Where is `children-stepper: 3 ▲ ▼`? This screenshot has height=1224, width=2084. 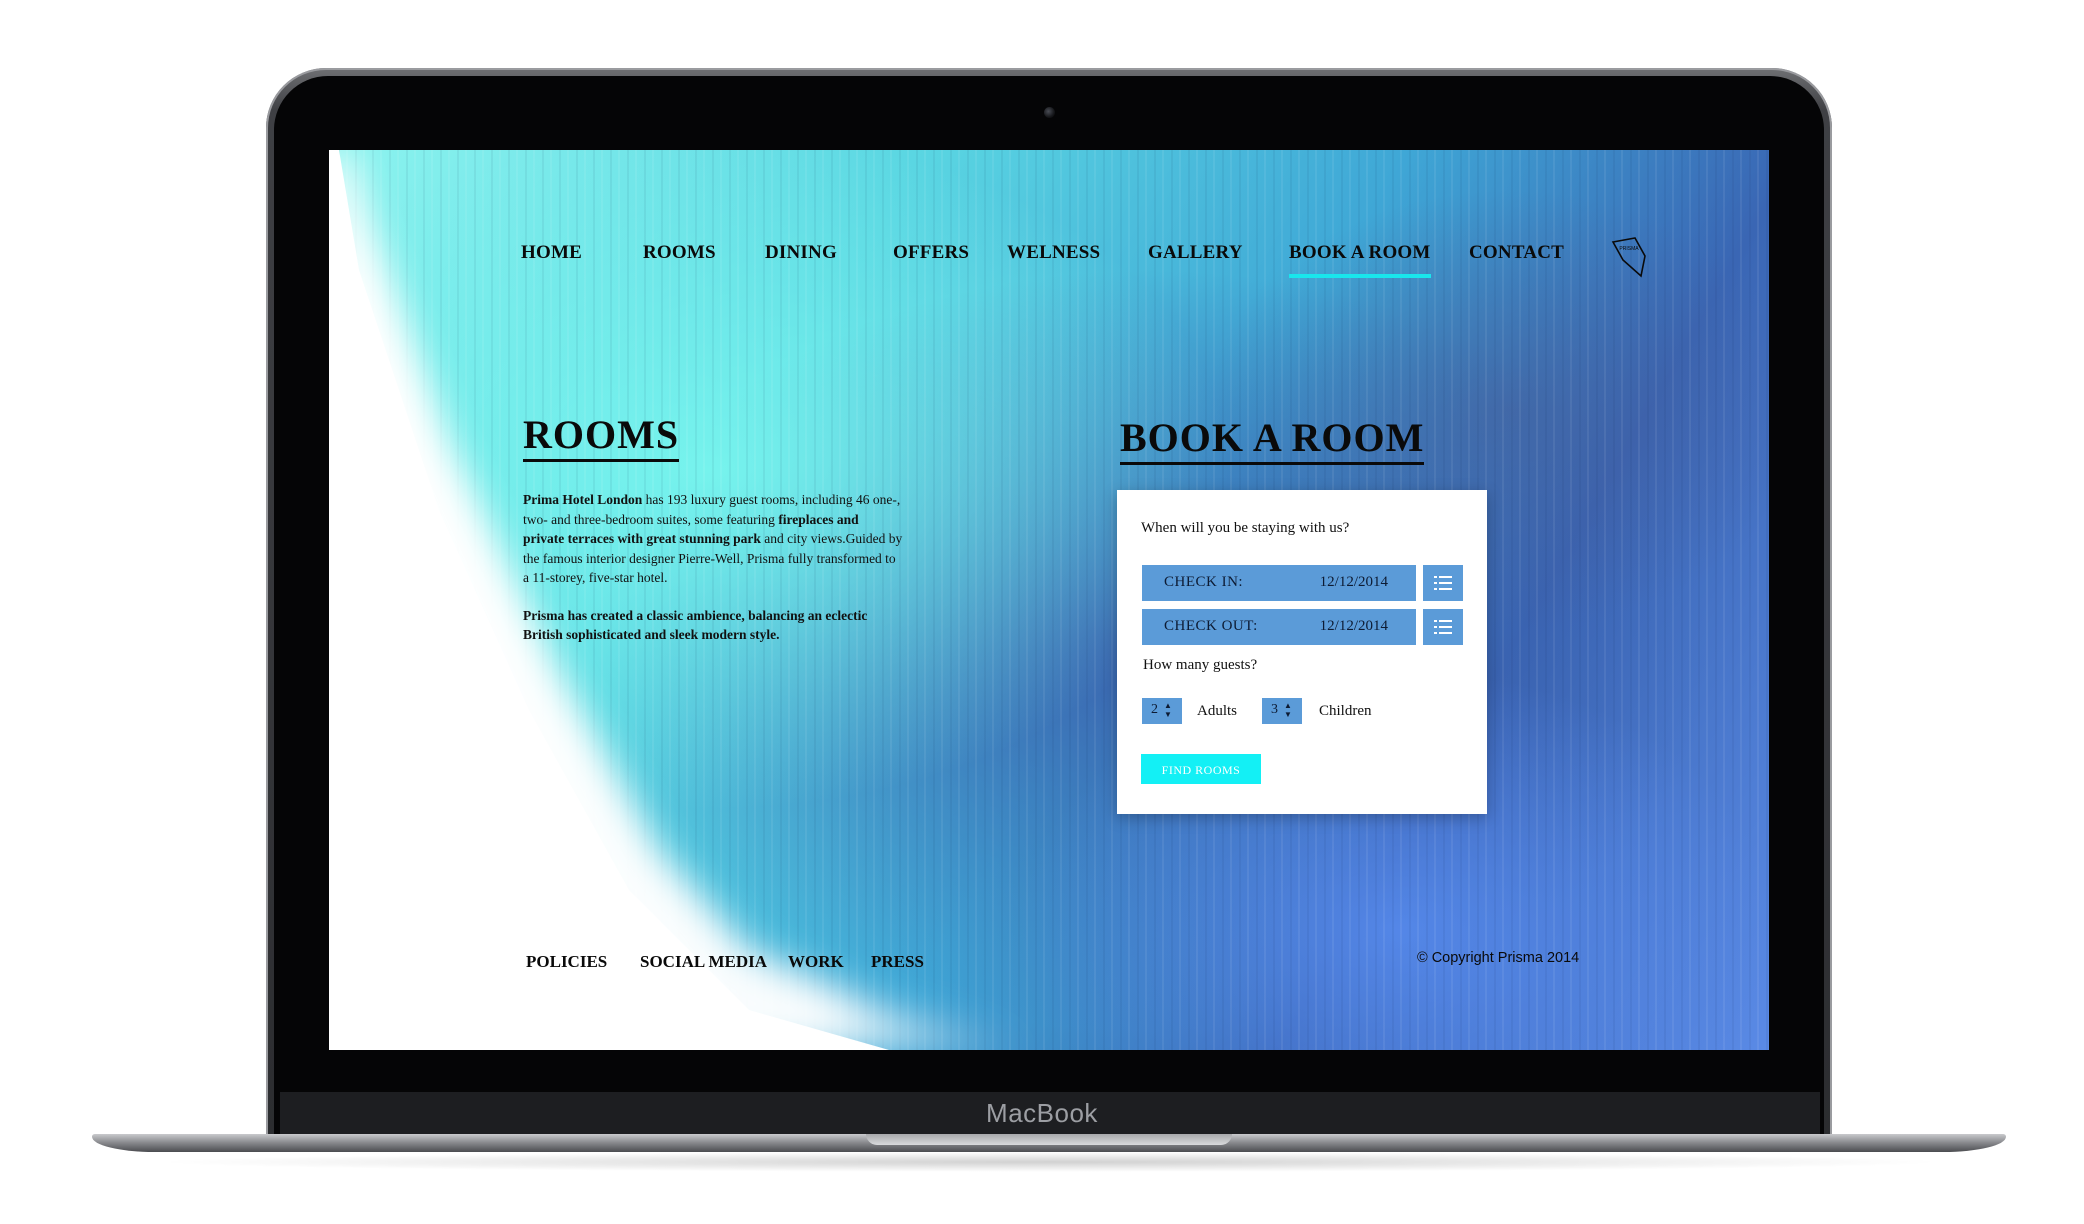 children-stepper: 3 ▲ ▼ is located at coordinates (1282, 711).